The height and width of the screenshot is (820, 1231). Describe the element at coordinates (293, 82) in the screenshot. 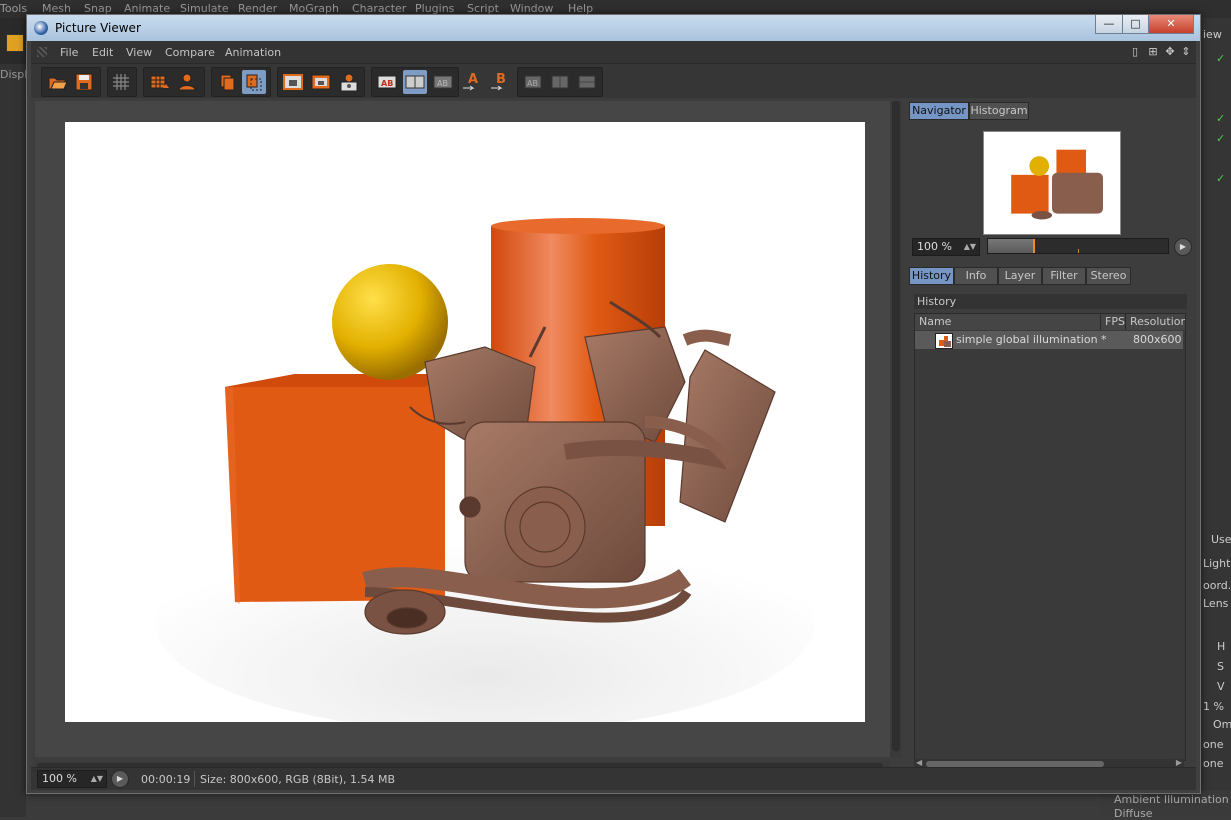

I see `monitor-fit-icon` at that location.